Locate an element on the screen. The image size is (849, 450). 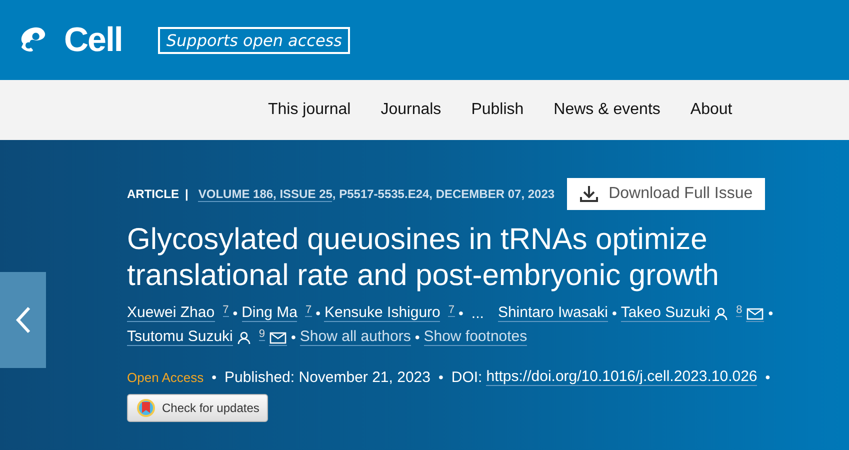
download-button: Download Full Issue is located at coordinates (665, 194).